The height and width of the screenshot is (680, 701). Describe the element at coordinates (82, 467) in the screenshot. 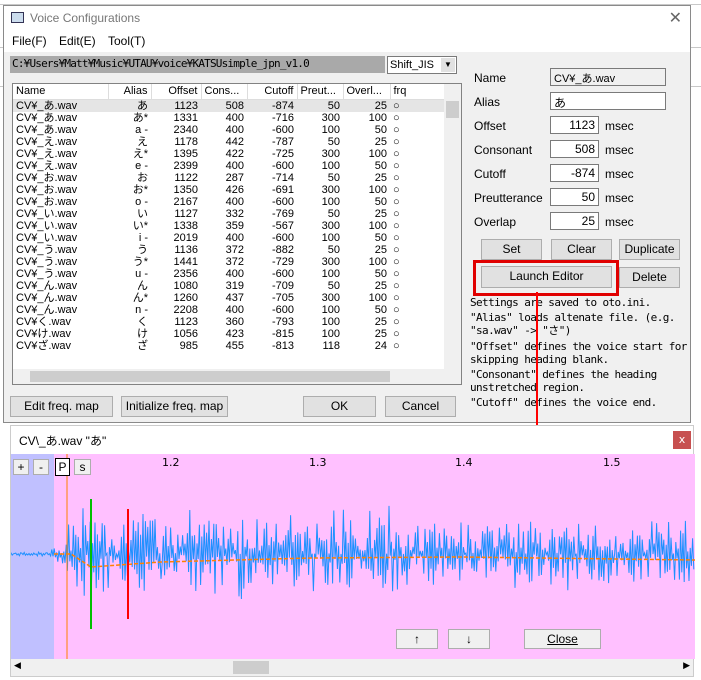

I see `s-toggle-button: s` at that location.